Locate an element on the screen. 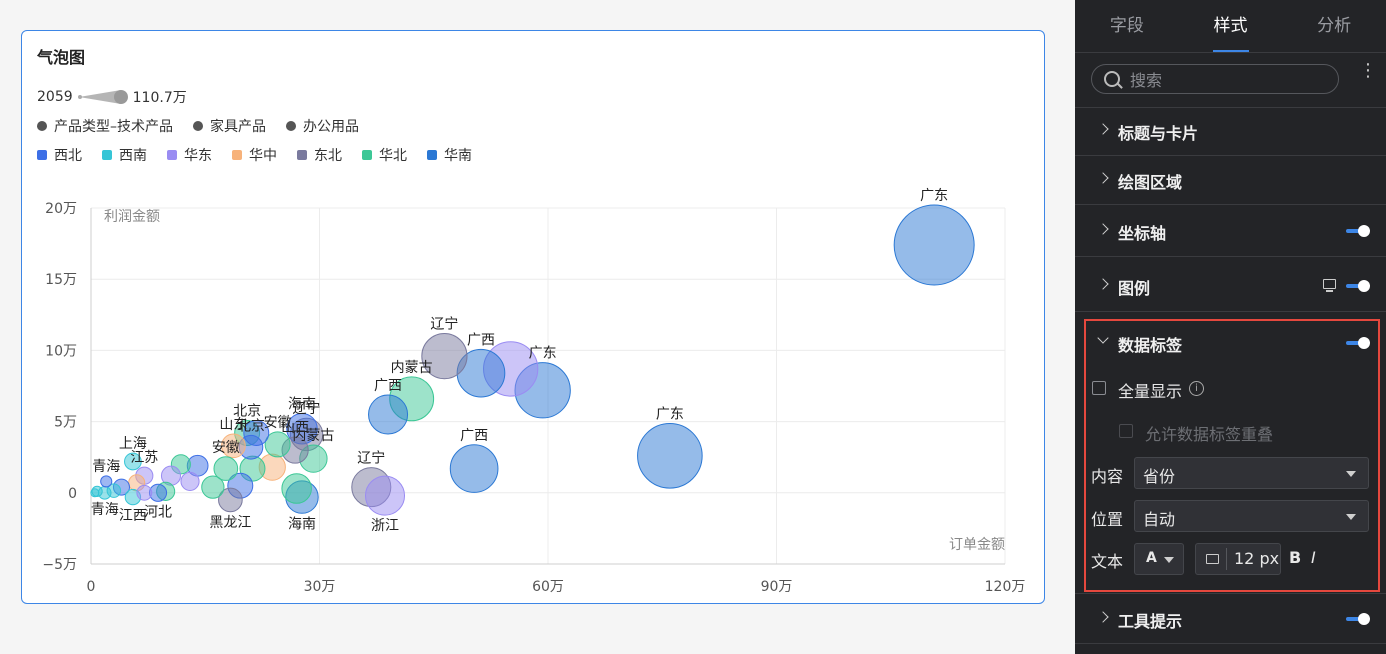 This screenshot has width=1386, height=654. data-label: 上海 is located at coordinates (133, 444).